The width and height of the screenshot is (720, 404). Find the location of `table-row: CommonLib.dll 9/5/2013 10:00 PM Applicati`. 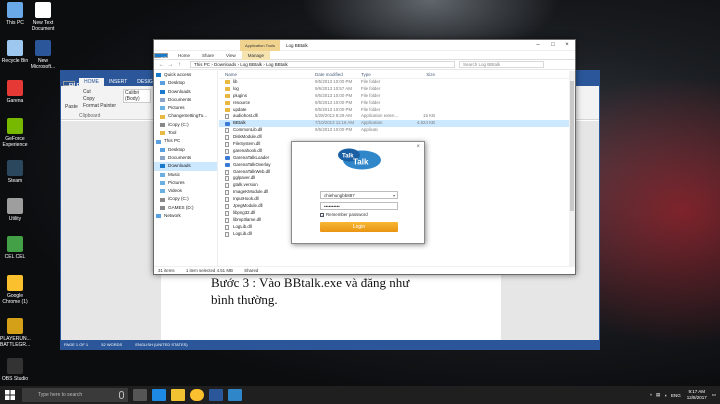

table-row: CommonLib.dll 9/5/2013 10:00 PM Applicati is located at coordinates (394, 130).